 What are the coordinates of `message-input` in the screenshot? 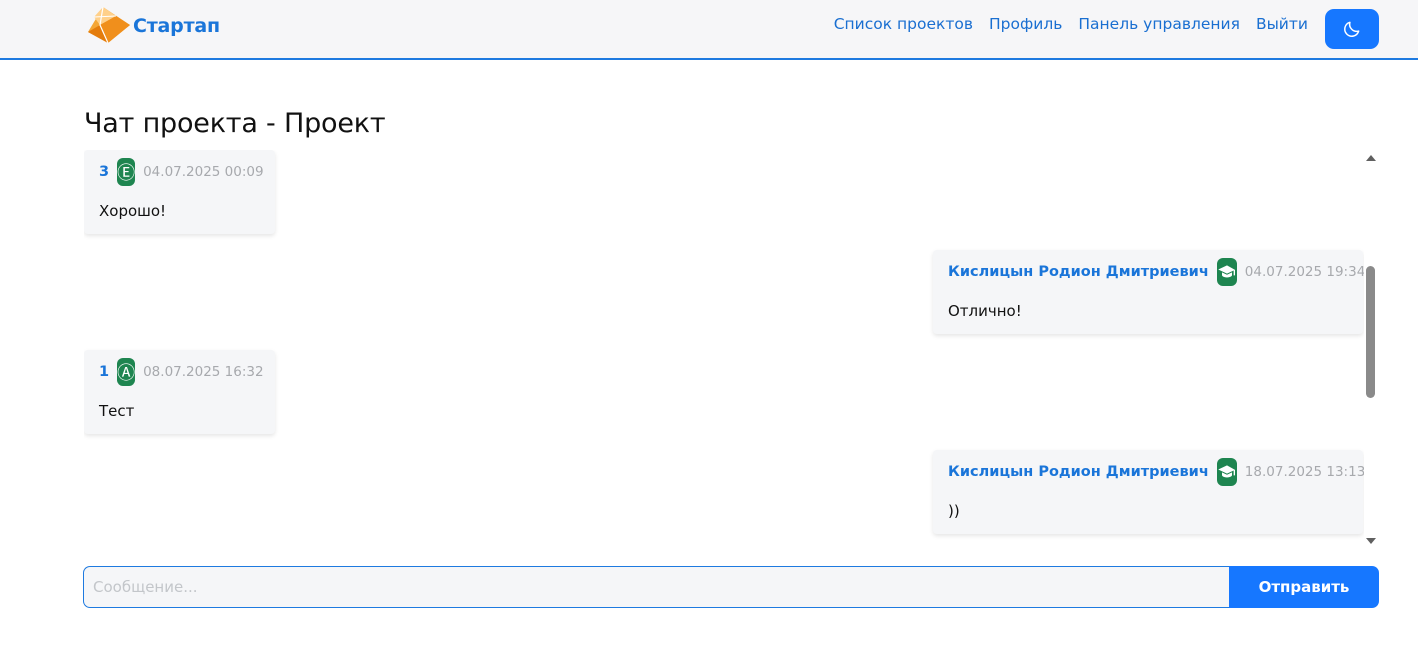 It's located at (656, 587).